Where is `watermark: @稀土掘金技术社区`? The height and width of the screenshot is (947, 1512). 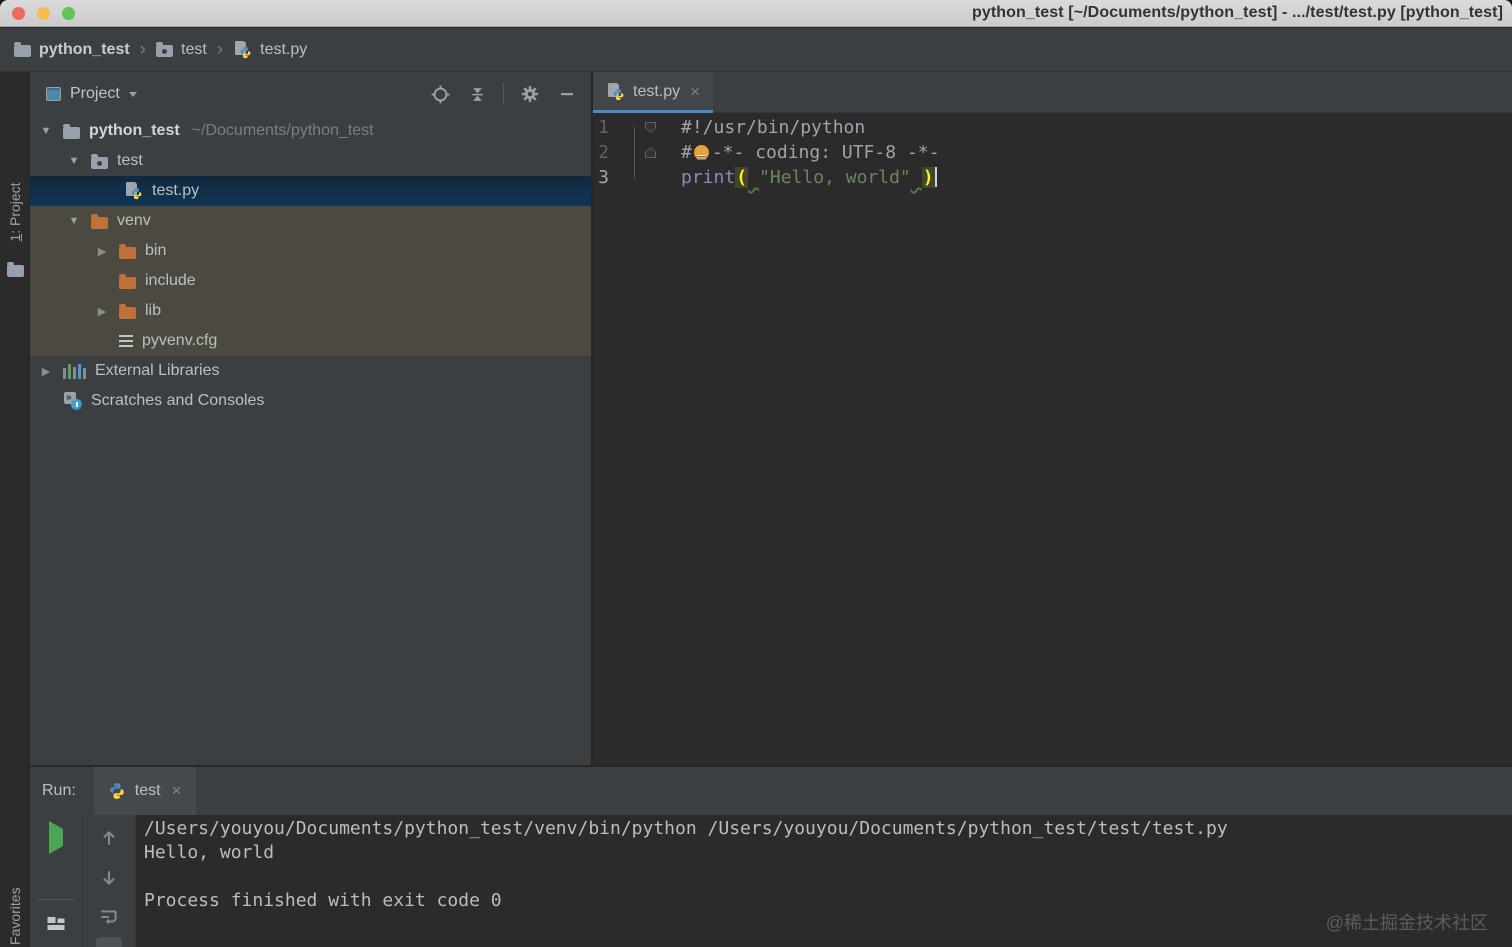
watermark: @稀土掘金技术社区 is located at coordinates (1406, 923).